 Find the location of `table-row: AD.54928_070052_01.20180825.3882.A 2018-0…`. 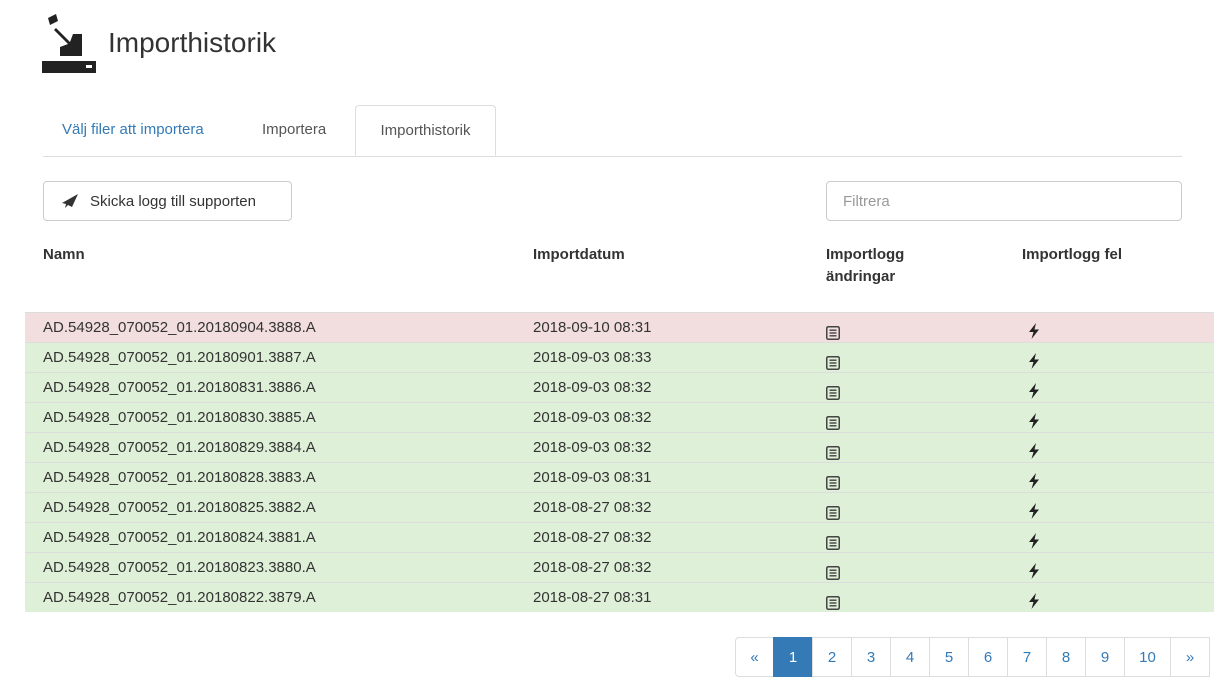

table-row: AD.54928_070052_01.20180825.3882.A 2018-0… is located at coordinates (619, 507).